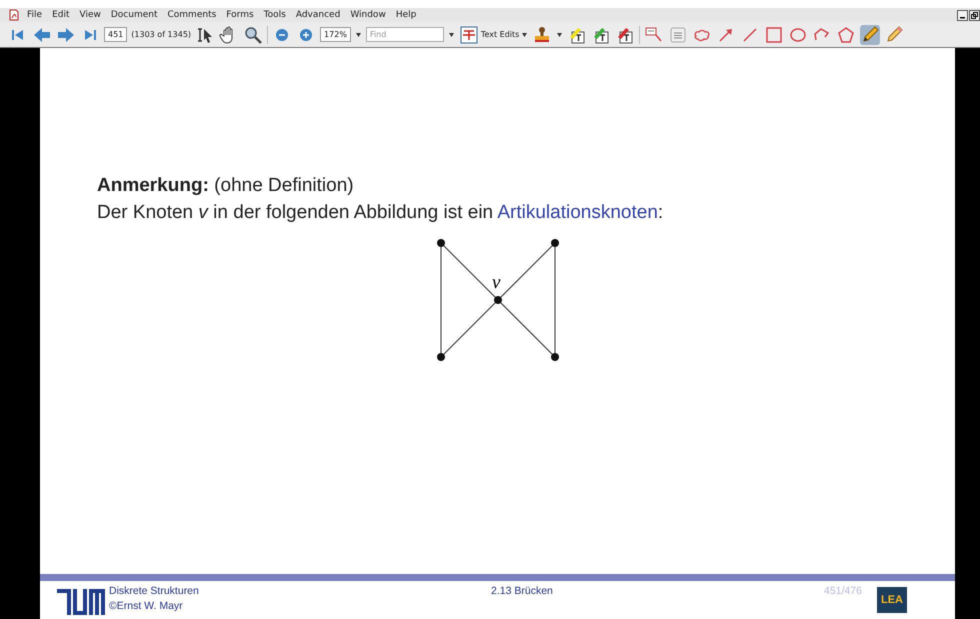 The width and height of the screenshot is (980, 619). What do you see at coordinates (116, 34) in the screenshot?
I see `page-number-field: 451` at bounding box center [116, 34].